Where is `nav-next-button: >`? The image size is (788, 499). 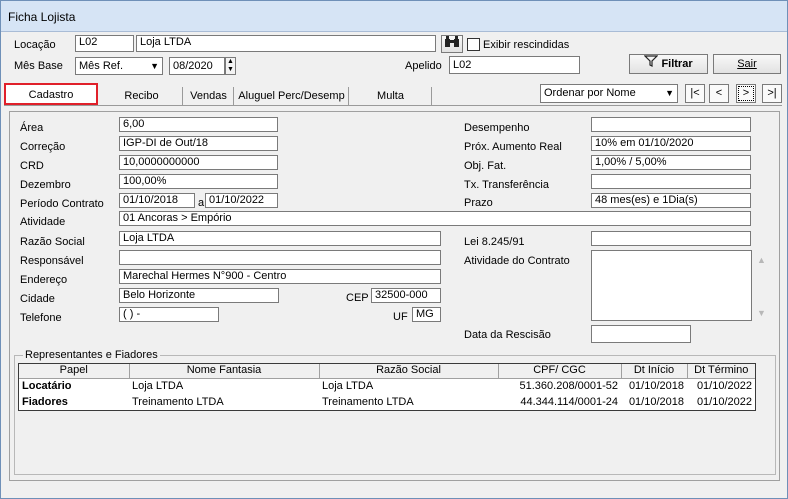 nav-next-button: > is located at coordinates (746, 93).